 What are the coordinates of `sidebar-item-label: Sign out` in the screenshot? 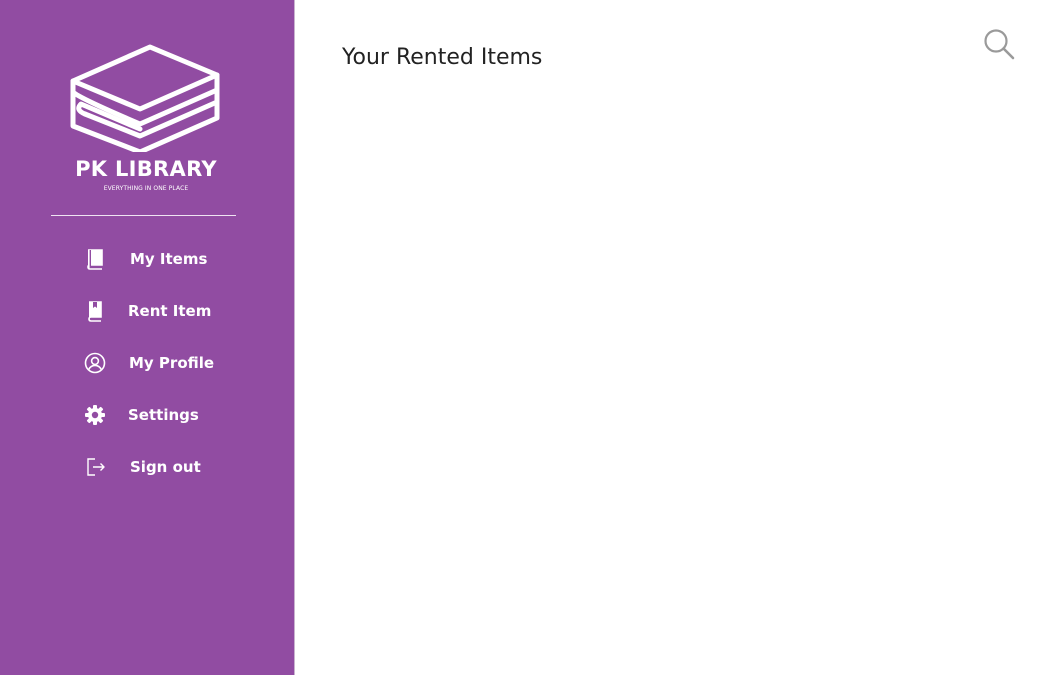 It's located at (165, 467).